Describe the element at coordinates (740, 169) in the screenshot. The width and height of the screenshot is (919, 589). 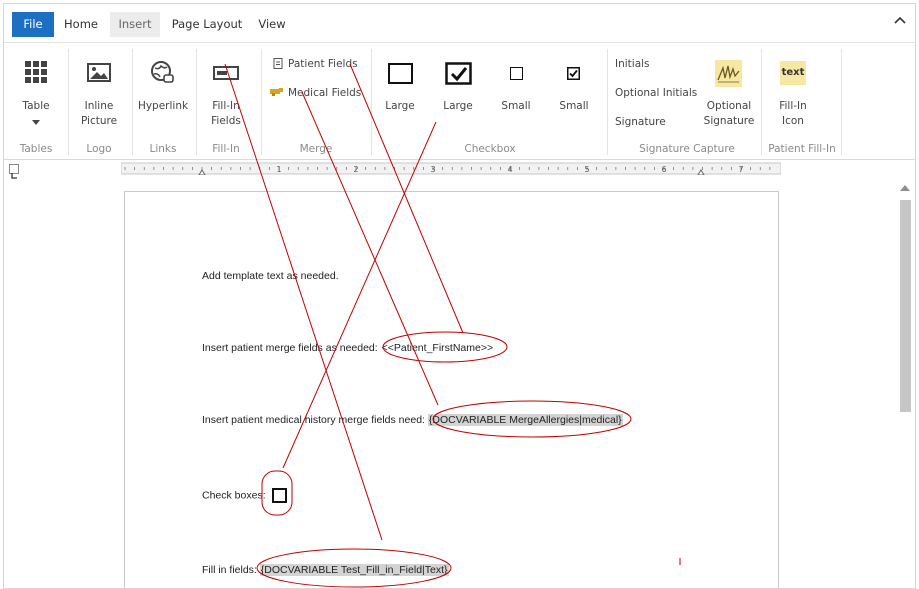
I see `ruler-number: 7` at that location.